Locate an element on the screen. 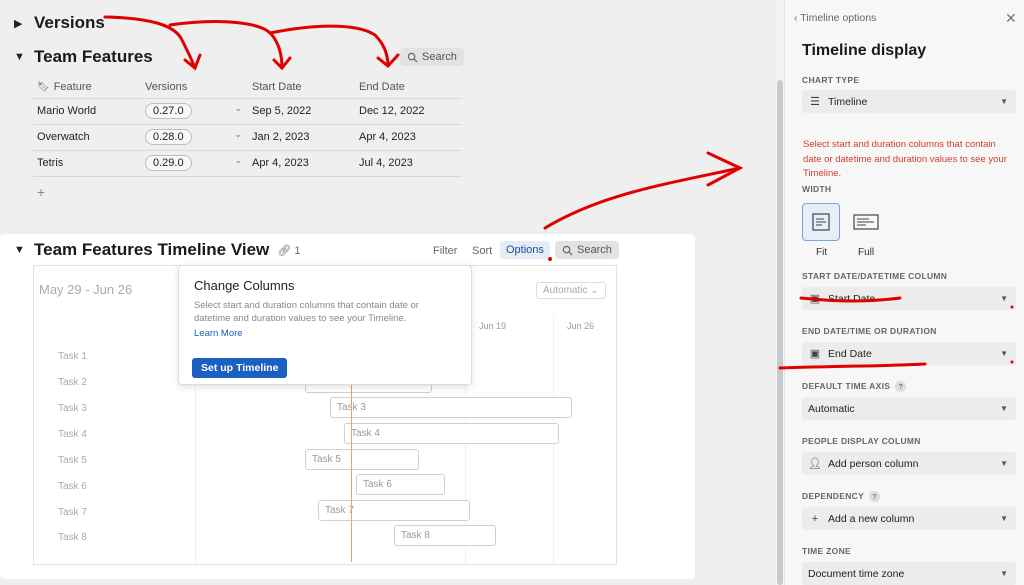 The image size is (1024, 585). task-label: Task 3 is located at coordinates (72, 408).